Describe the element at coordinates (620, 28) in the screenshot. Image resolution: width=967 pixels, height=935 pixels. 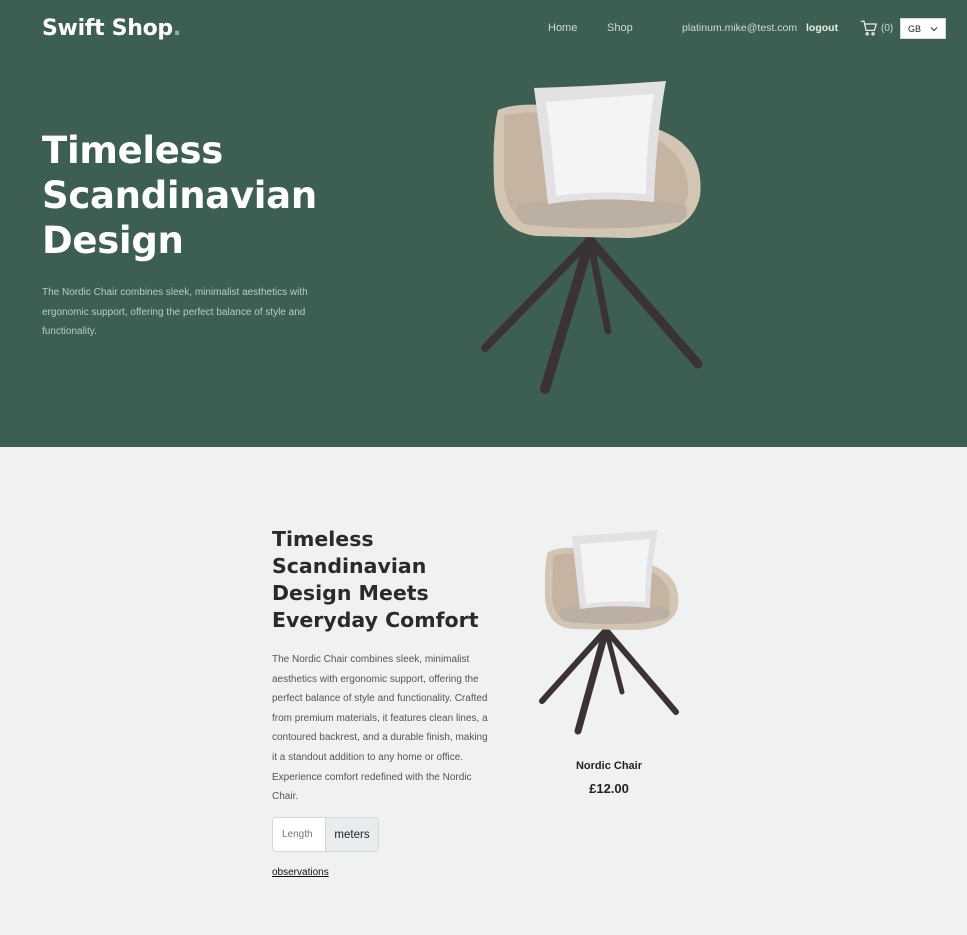
I see `nav-link-shop: Shop` at that location.